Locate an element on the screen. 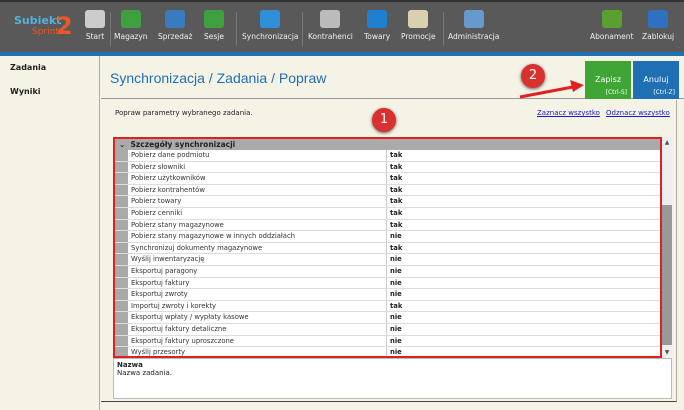 This screenshot has height=410, width=684. toolbar-magazyn-button: Magazyn is located at coordinates (131, 30).